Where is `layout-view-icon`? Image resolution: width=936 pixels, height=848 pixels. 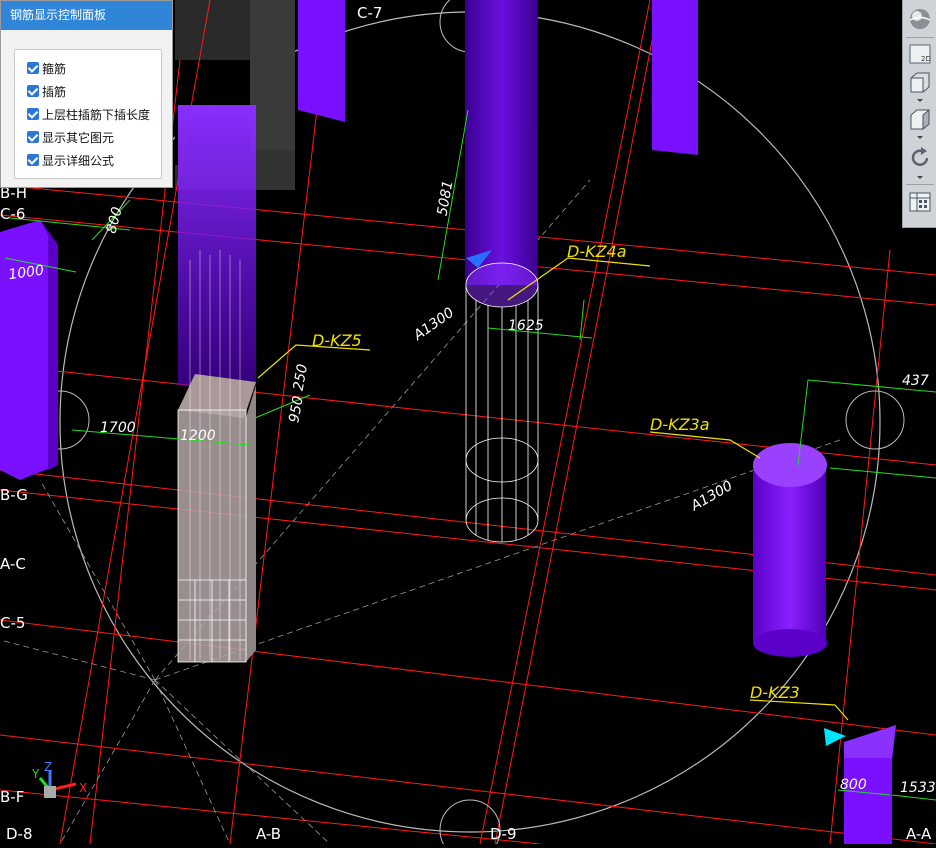 layout-view-icon is located at coordinates (920, 202).